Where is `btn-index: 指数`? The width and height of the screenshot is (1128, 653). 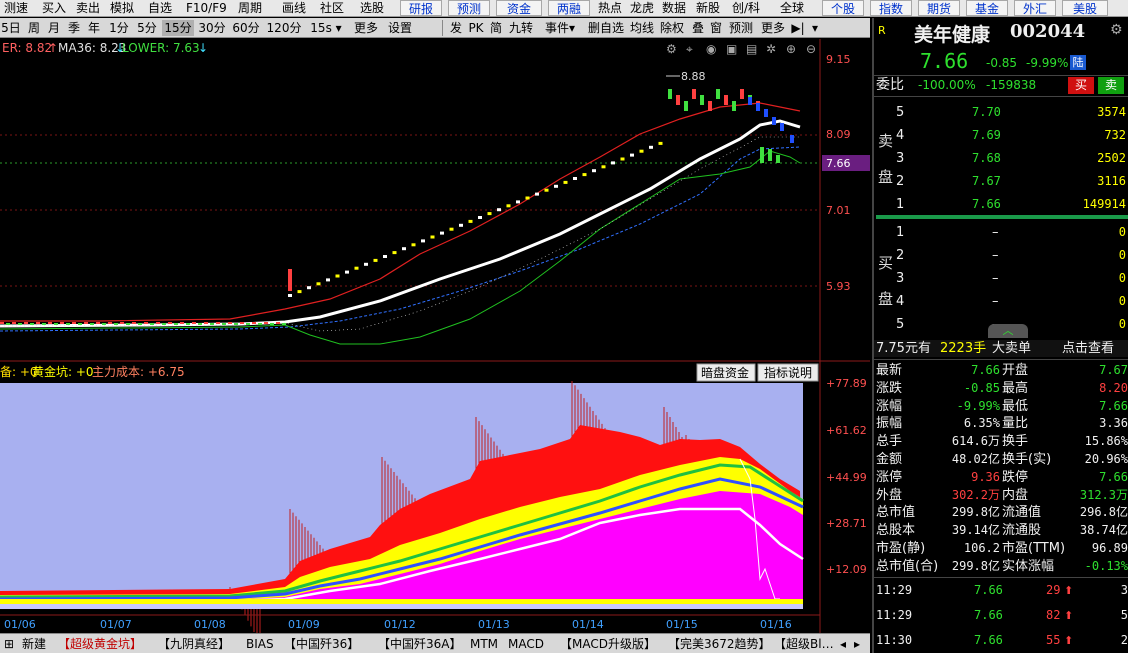 btn-index: 指数 is located at coordinates (891, 8).